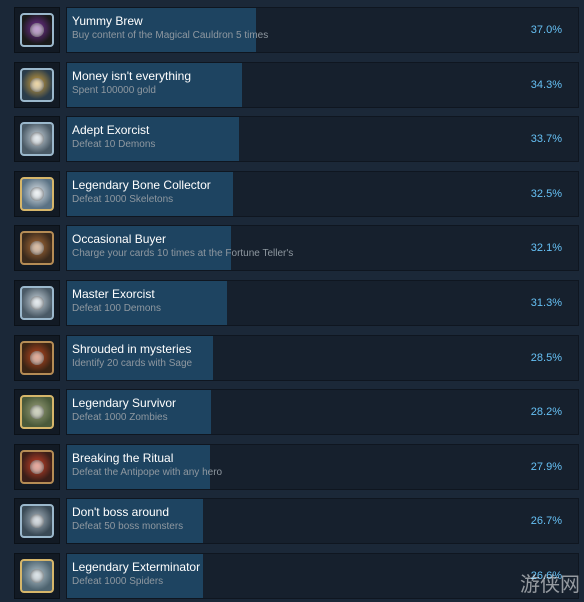 The width and height of the screenshot is (584, 602). Describe the element at coordinates (322, 303) in the screenshot. I see `achievement-panel: Master Exorcist Defeat 100 Demons 31.3%` at that location.